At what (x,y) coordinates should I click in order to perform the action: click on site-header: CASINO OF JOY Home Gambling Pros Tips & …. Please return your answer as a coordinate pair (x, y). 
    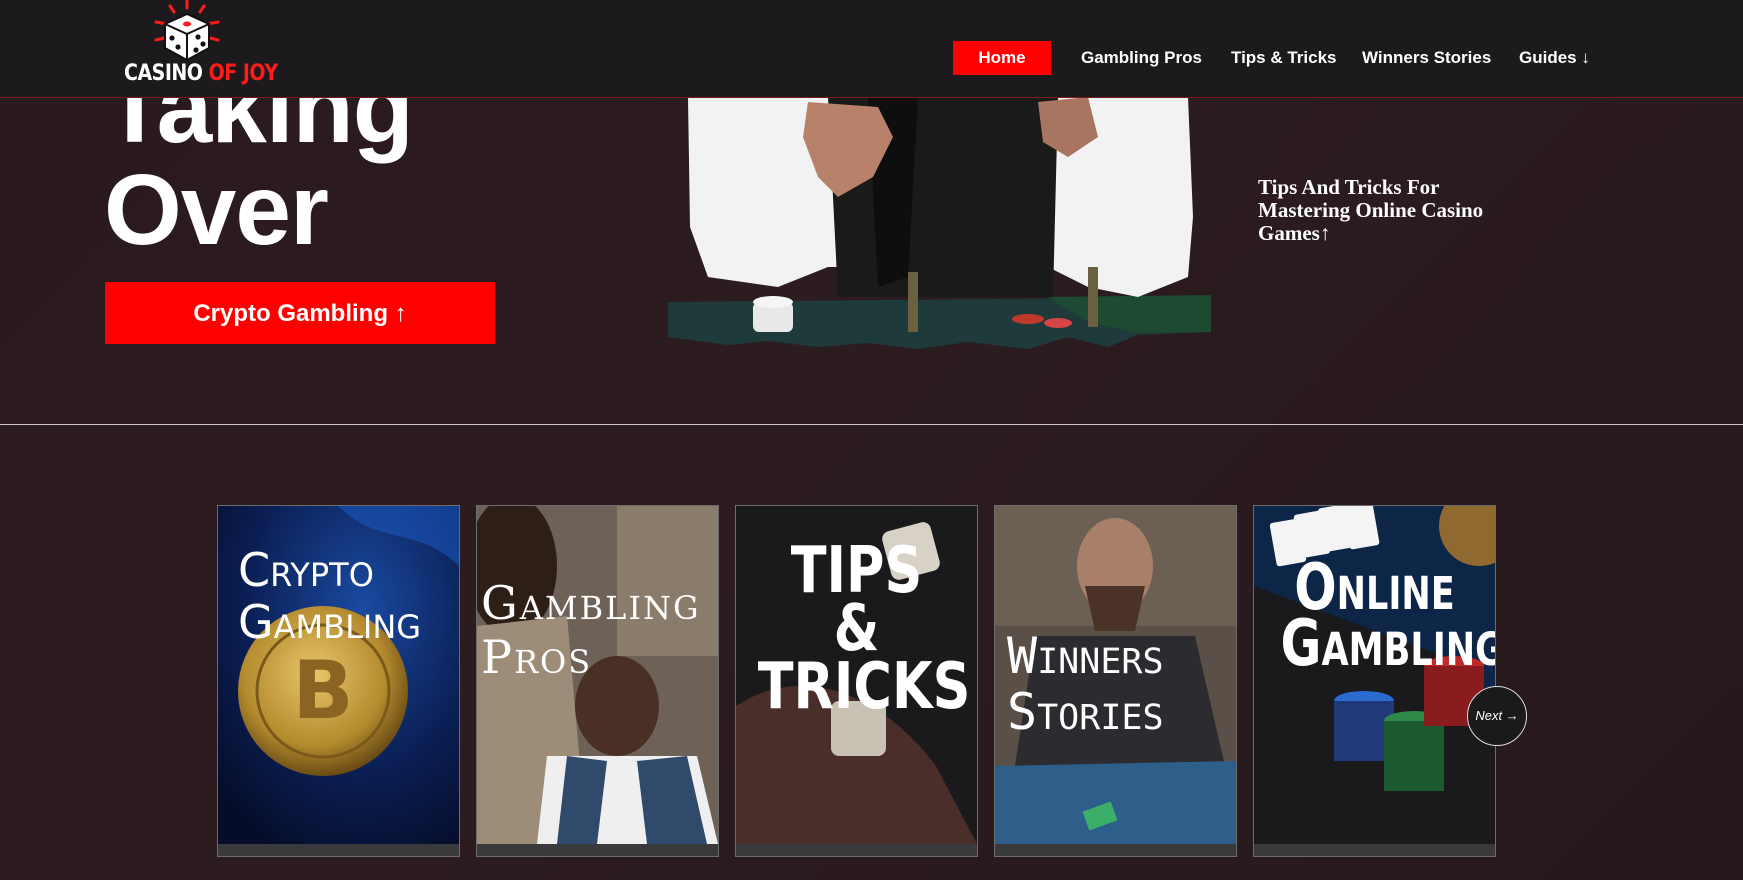
    Looking at the image, I should click on (871, 49).